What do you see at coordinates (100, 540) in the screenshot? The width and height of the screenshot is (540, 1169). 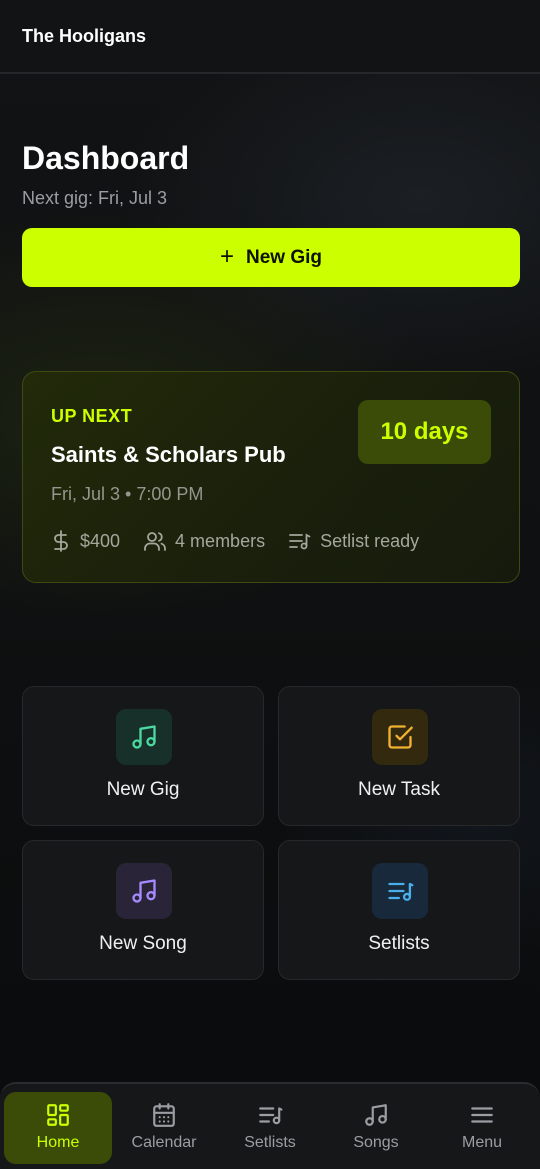 I see `gig-pay-amount: $400` at bounding box center [100, 540].